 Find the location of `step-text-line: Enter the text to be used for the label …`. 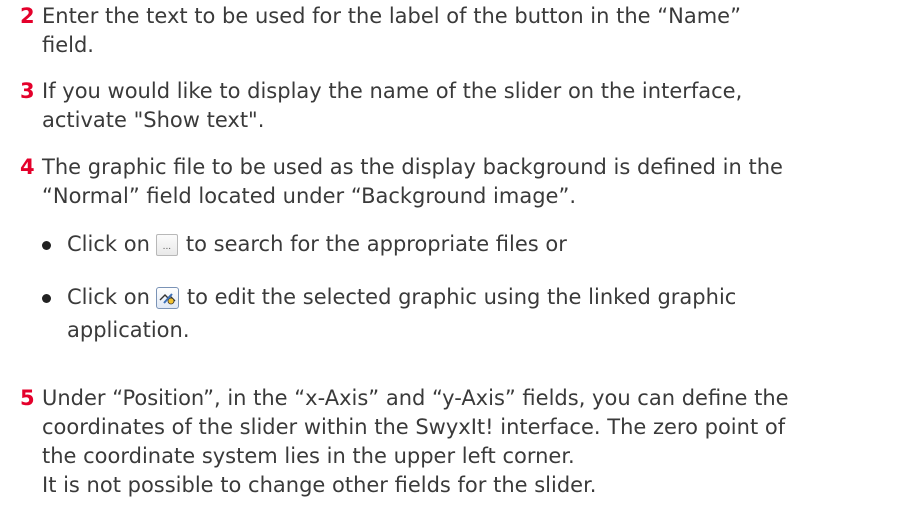

step-text-line: Enter the text to be used for the label … is located at coordinates (391, 16).